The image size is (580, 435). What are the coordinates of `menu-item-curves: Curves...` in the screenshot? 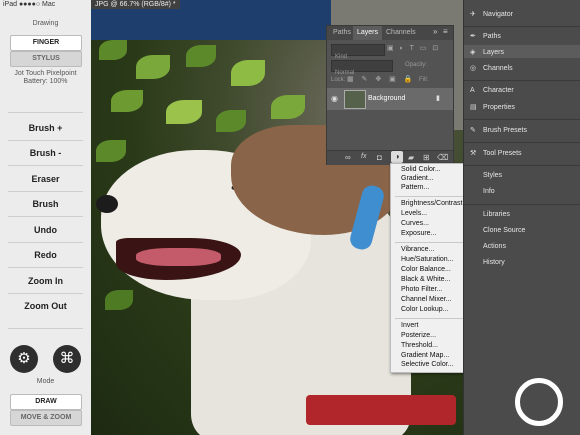 It's located at (415, 223).